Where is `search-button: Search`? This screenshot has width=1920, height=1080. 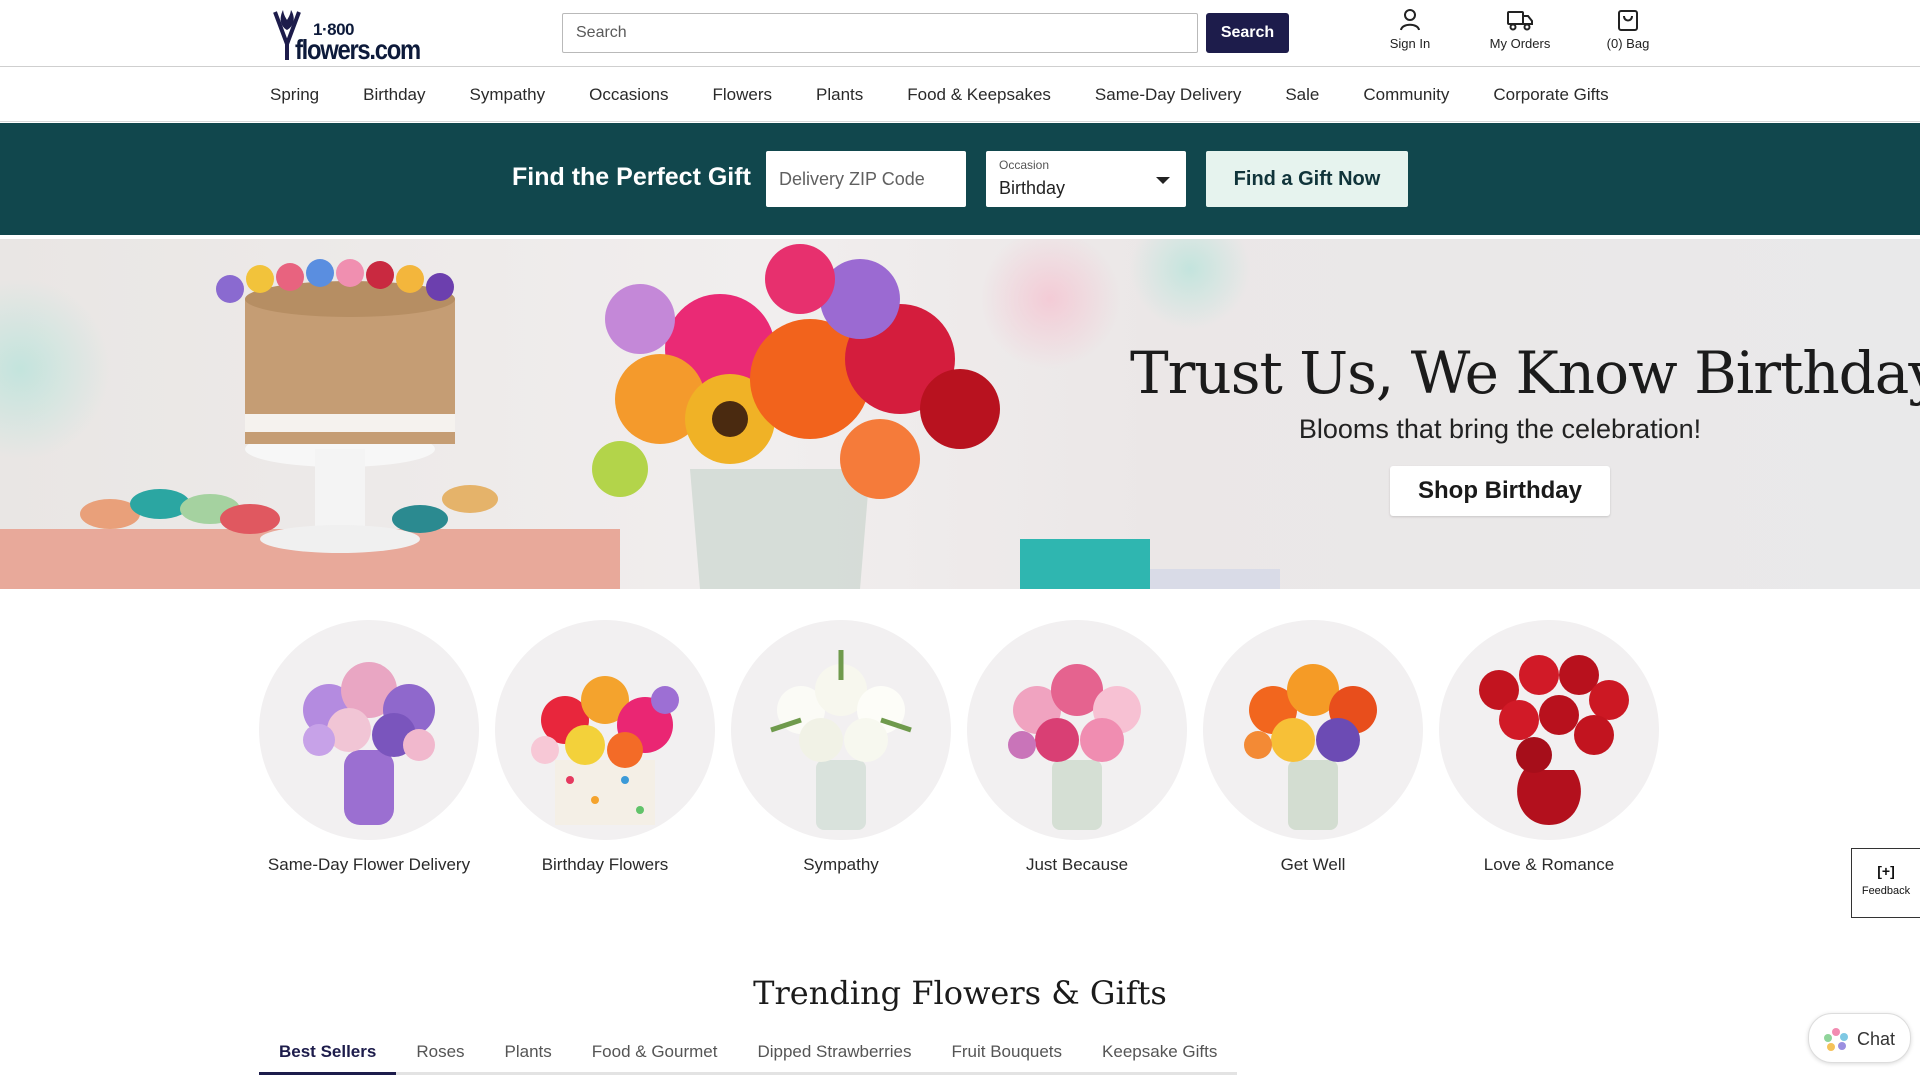 search-button: Search is located at coordinates (1247, 33).